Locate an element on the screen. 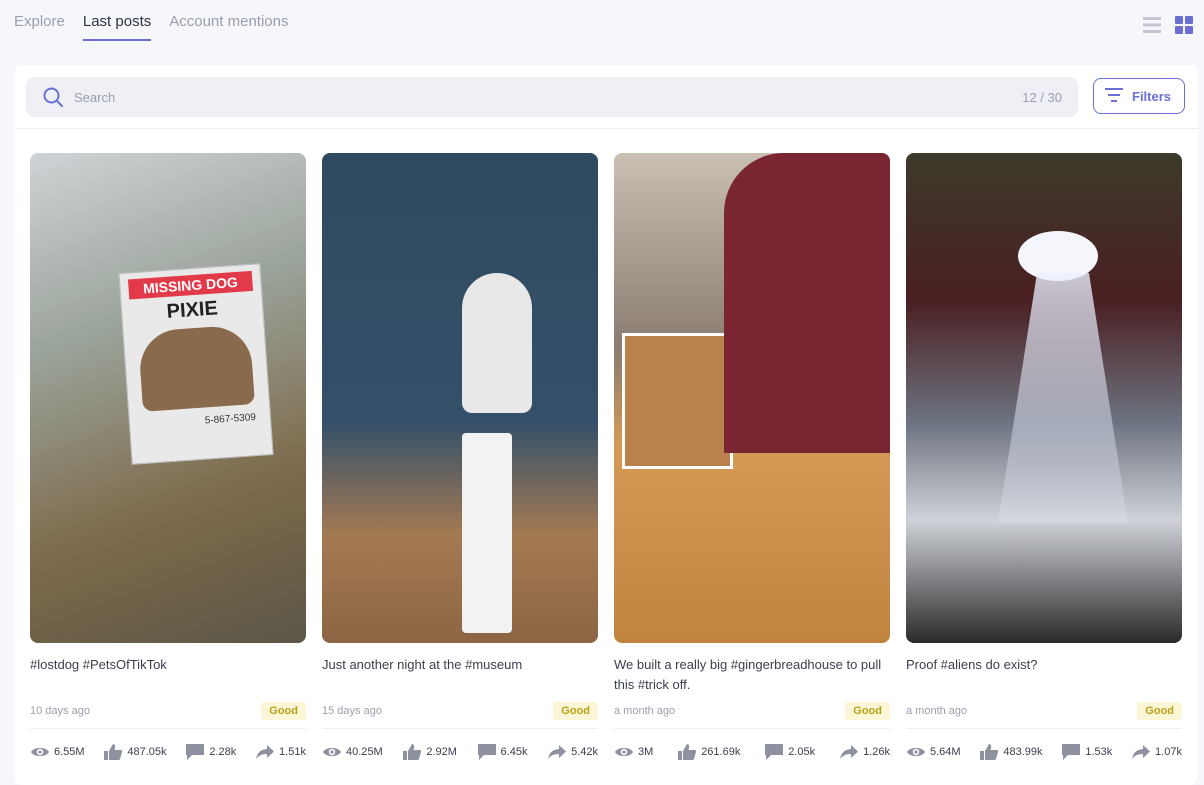 The width and height of the screenshot is (1204, 785). comments-value: 6.45k is located at coordinates (514, 752).